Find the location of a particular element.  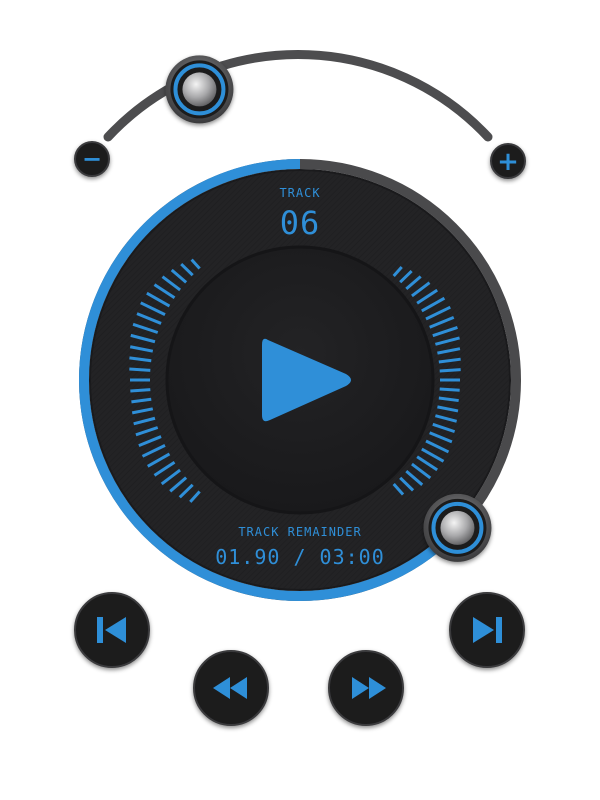

rewind-button is located at coordinates (231, 688).